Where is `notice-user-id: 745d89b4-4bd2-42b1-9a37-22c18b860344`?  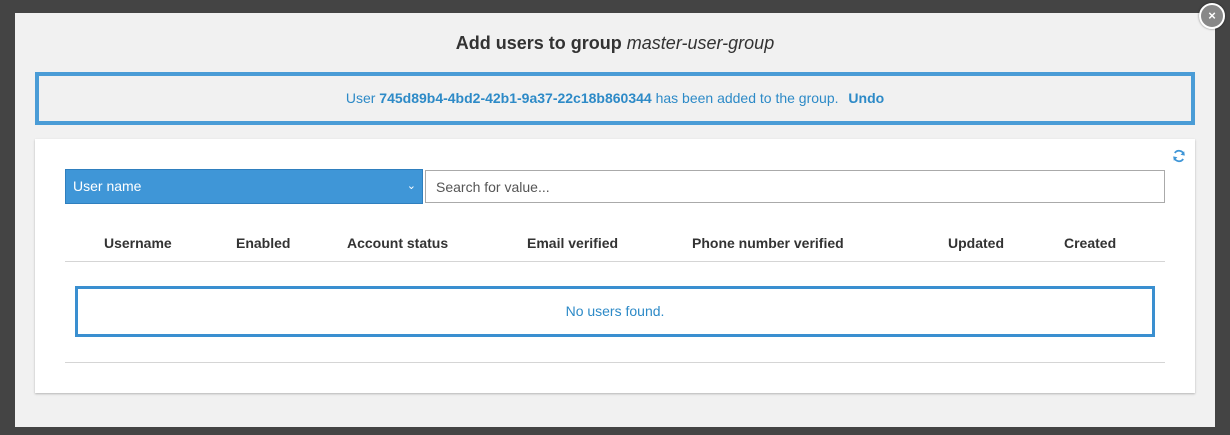
notice-user-id: 745d89b4-4bd2-42b1-9a37-22c18b860344 is located at coordinates (515, 98).